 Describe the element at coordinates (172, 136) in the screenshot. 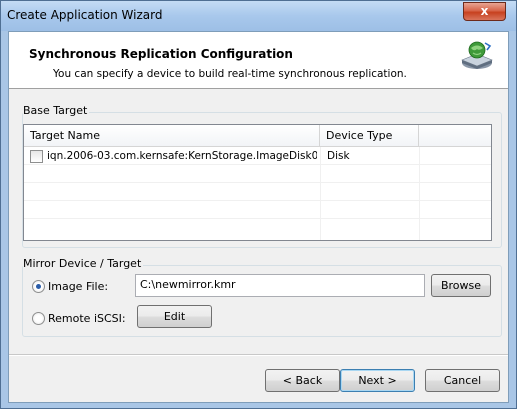

I see `column-header-target-name: Target Name` at that location.